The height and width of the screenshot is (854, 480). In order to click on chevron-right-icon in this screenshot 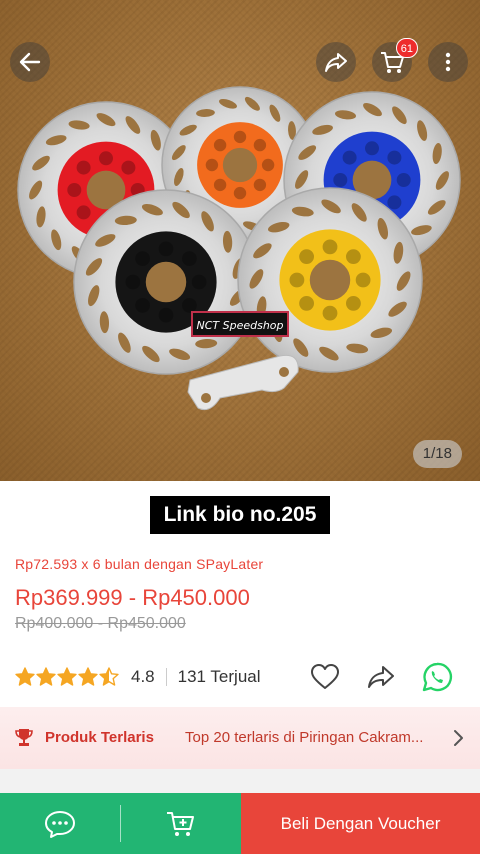, I will do `click(458, 738)`.